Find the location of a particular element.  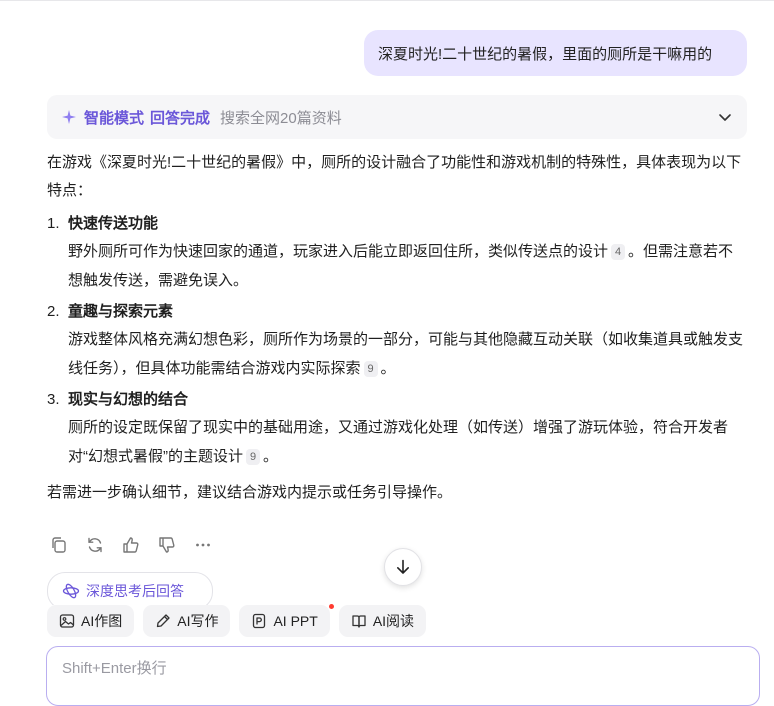

item-text: 野外厕所可作为快速回家的通道，玩家进入后能立即返回住所，类似传送点的设计 is located at coordinates (338, 251).